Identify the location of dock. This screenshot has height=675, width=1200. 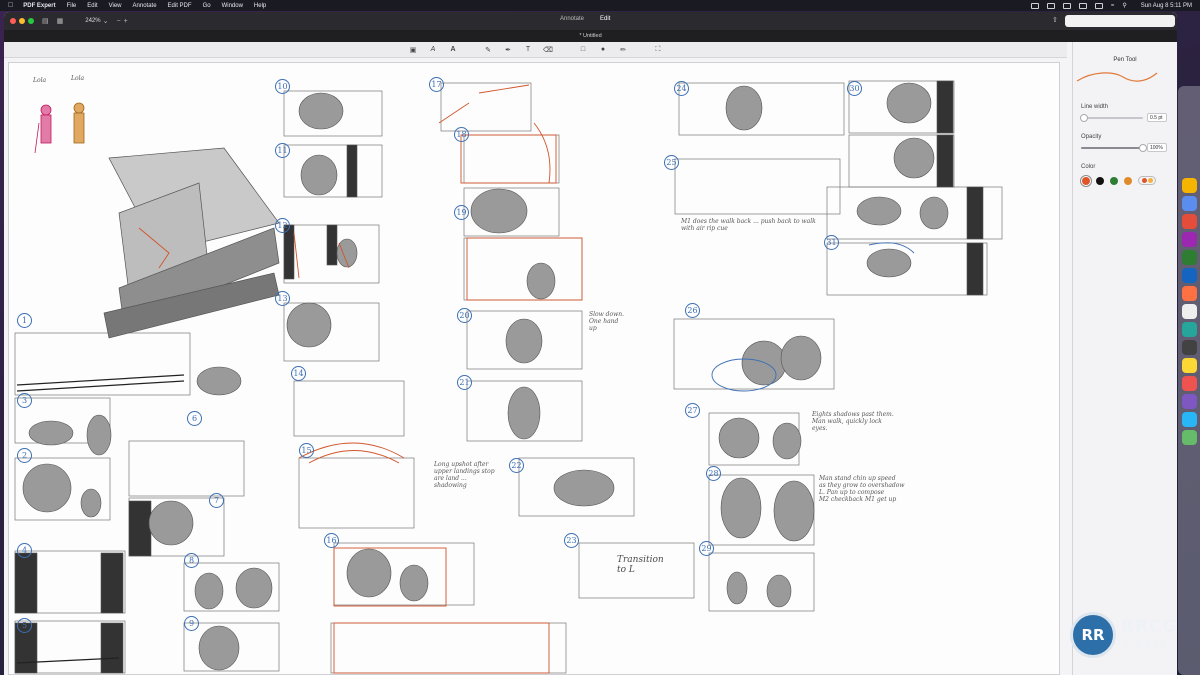
(1189, 380).